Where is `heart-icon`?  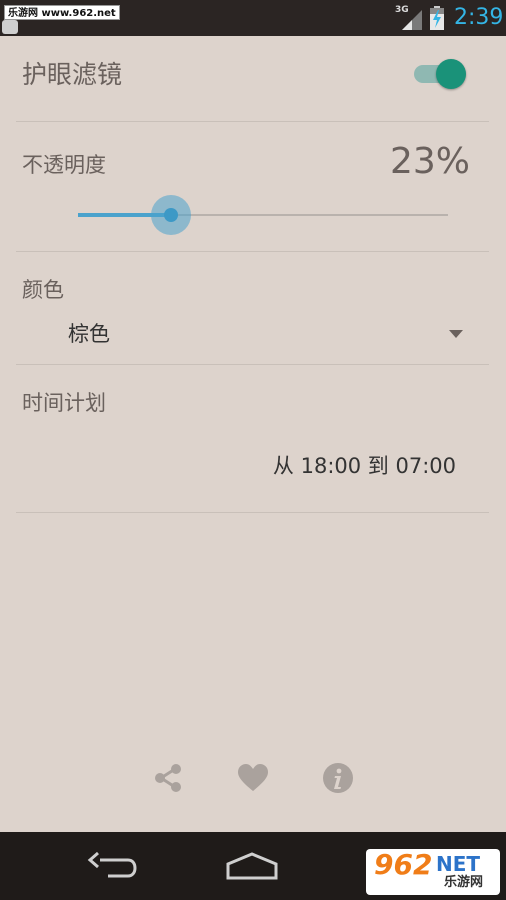 heart-icon is located at coordinates (253, 778).